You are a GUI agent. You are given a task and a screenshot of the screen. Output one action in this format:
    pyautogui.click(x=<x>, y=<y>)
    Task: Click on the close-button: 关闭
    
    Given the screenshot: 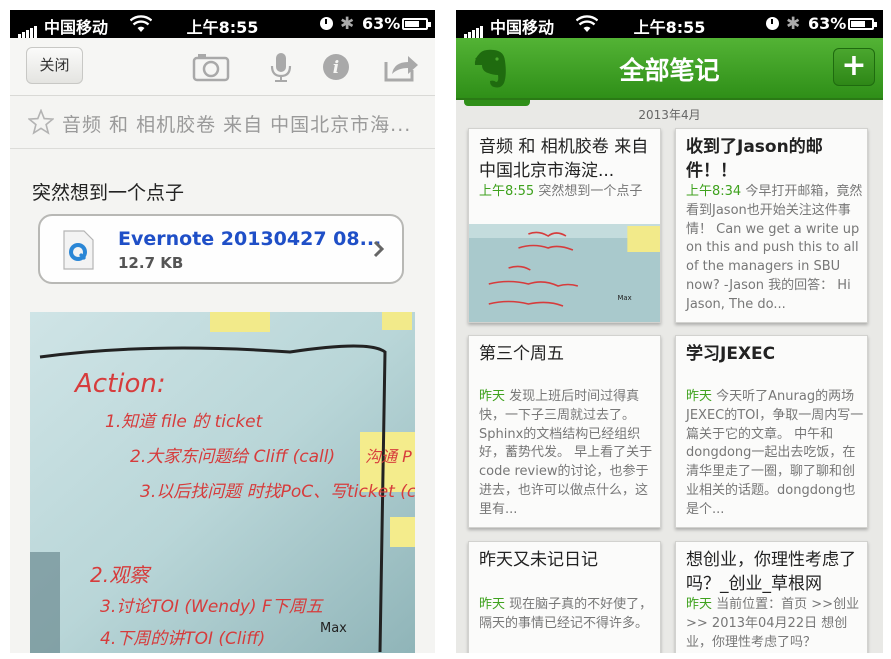 What is the action you would take?
    pyautogui.click(x=54, y=65)
    